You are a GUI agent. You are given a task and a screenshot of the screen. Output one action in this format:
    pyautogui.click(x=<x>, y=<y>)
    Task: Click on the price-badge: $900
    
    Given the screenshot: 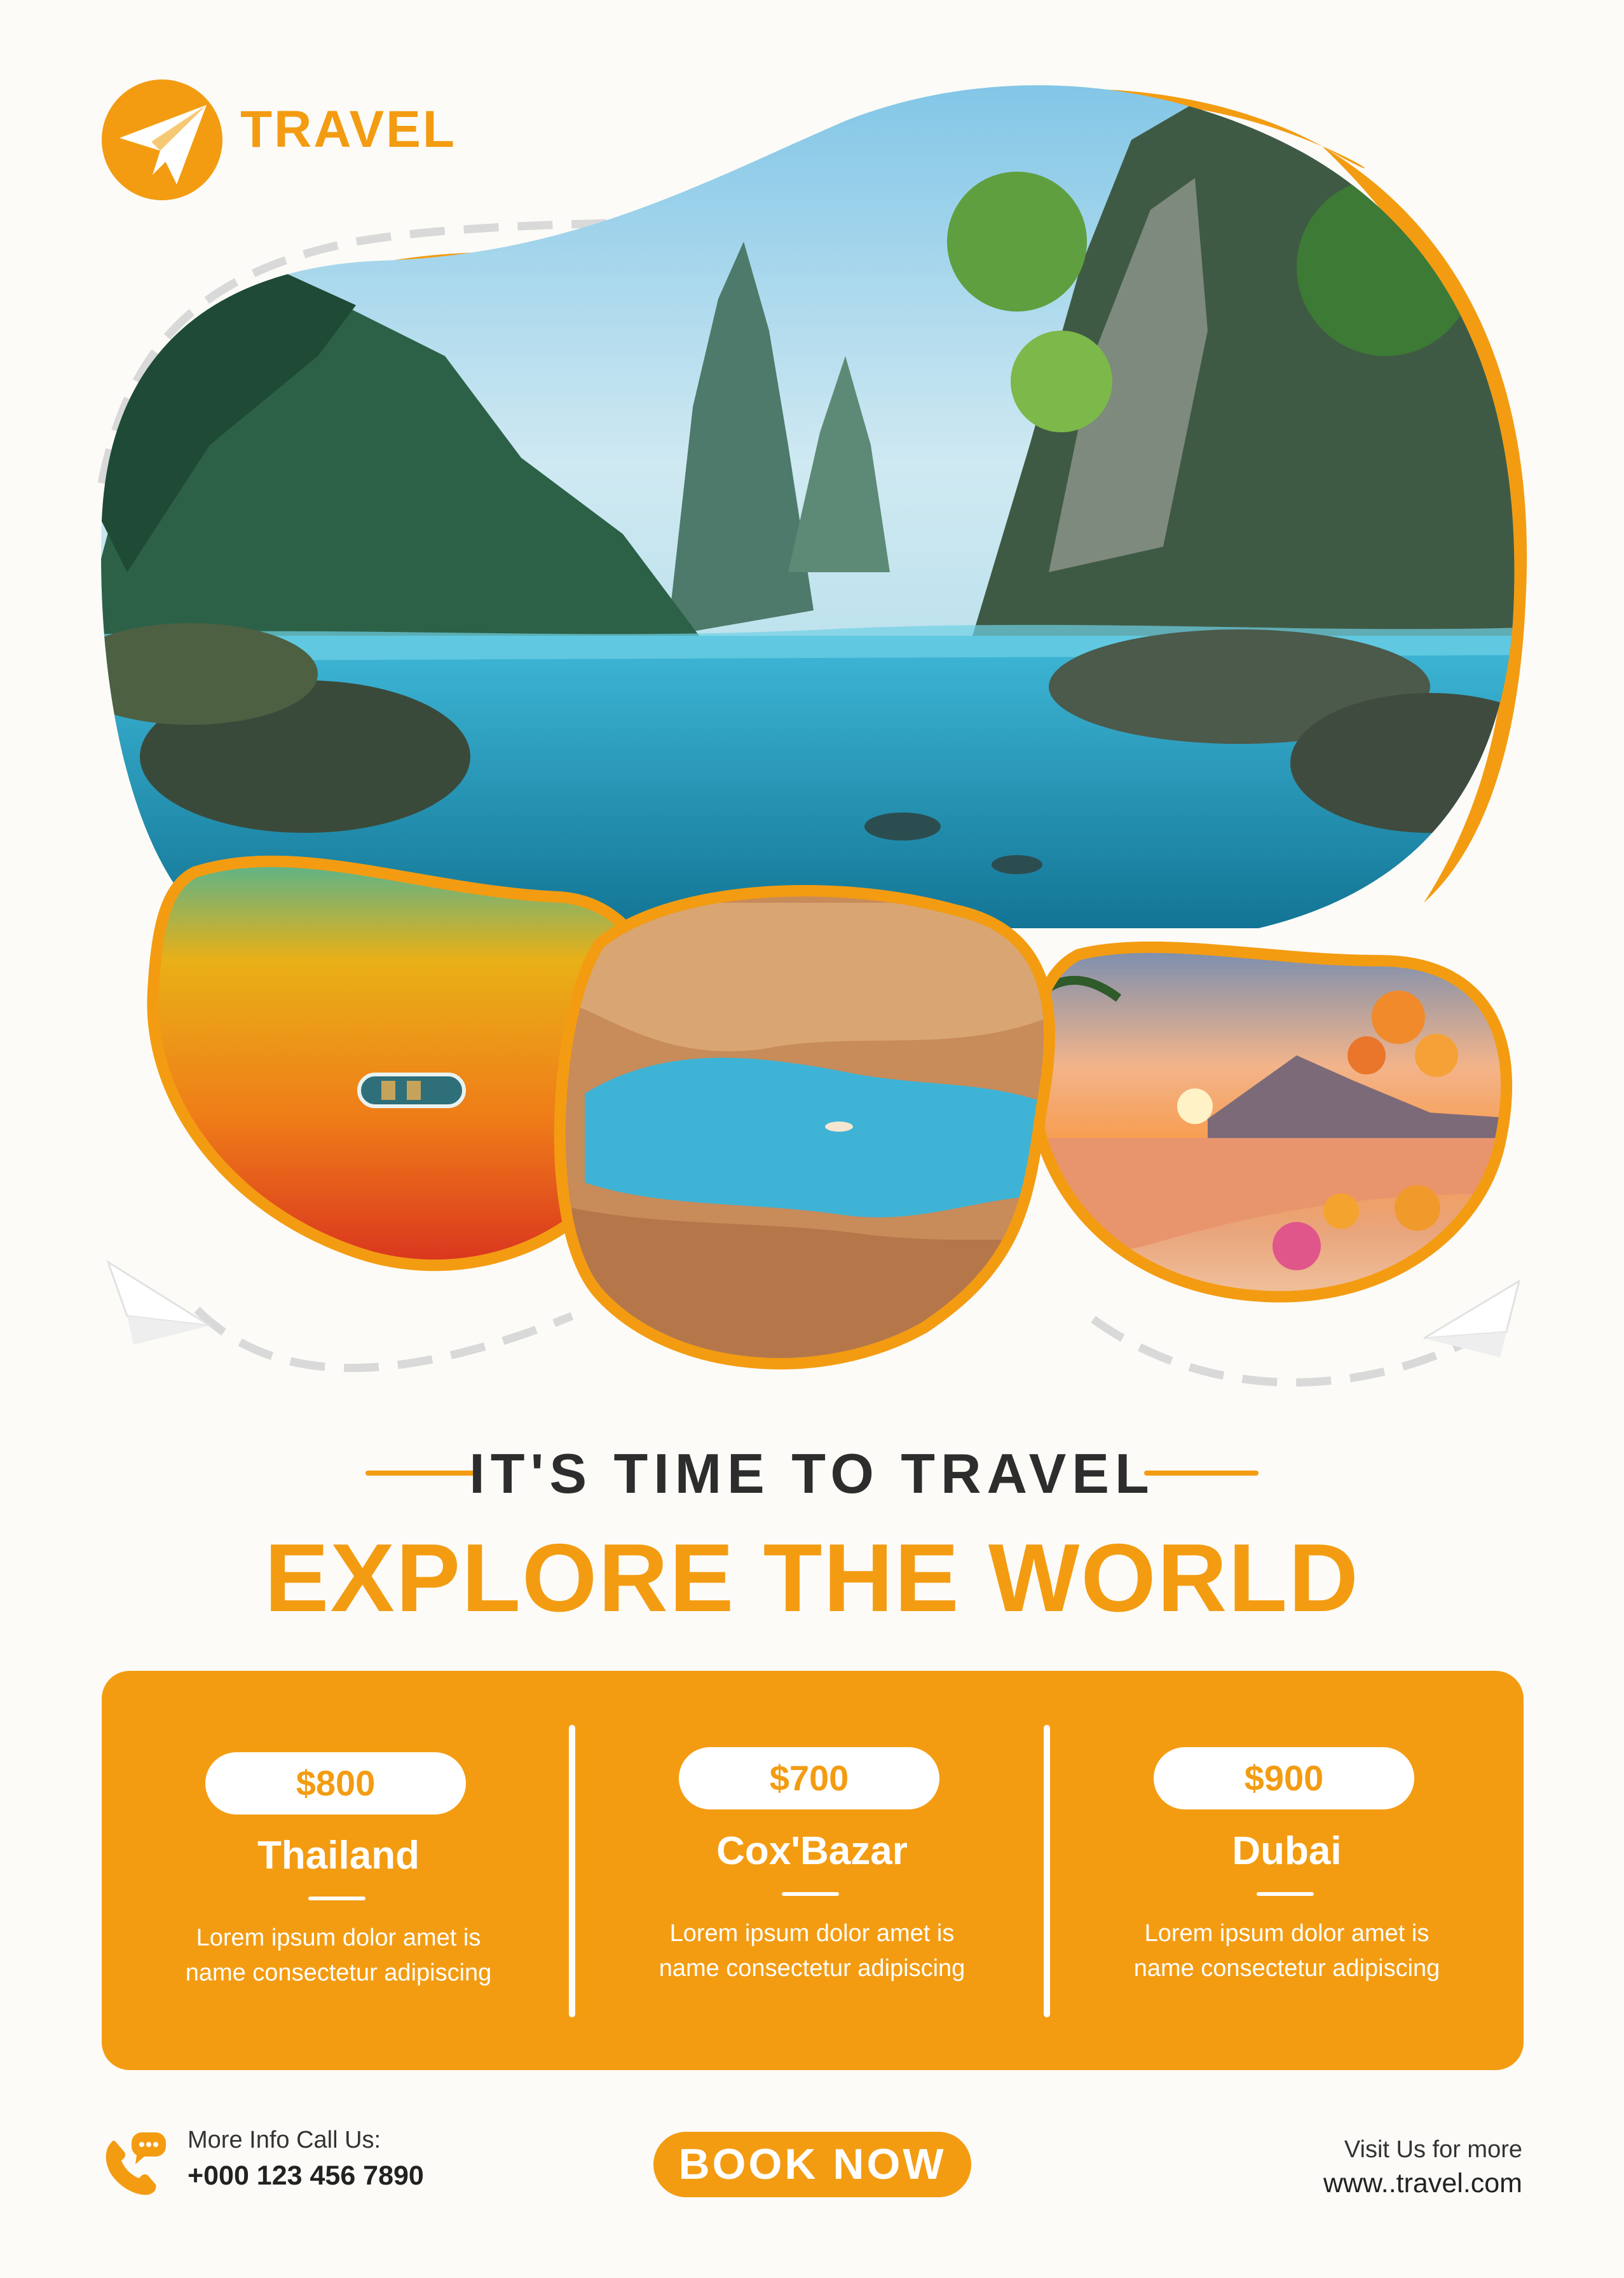 What is the action you would take?
    pyautogui.click(x=1284, y=1778)
    